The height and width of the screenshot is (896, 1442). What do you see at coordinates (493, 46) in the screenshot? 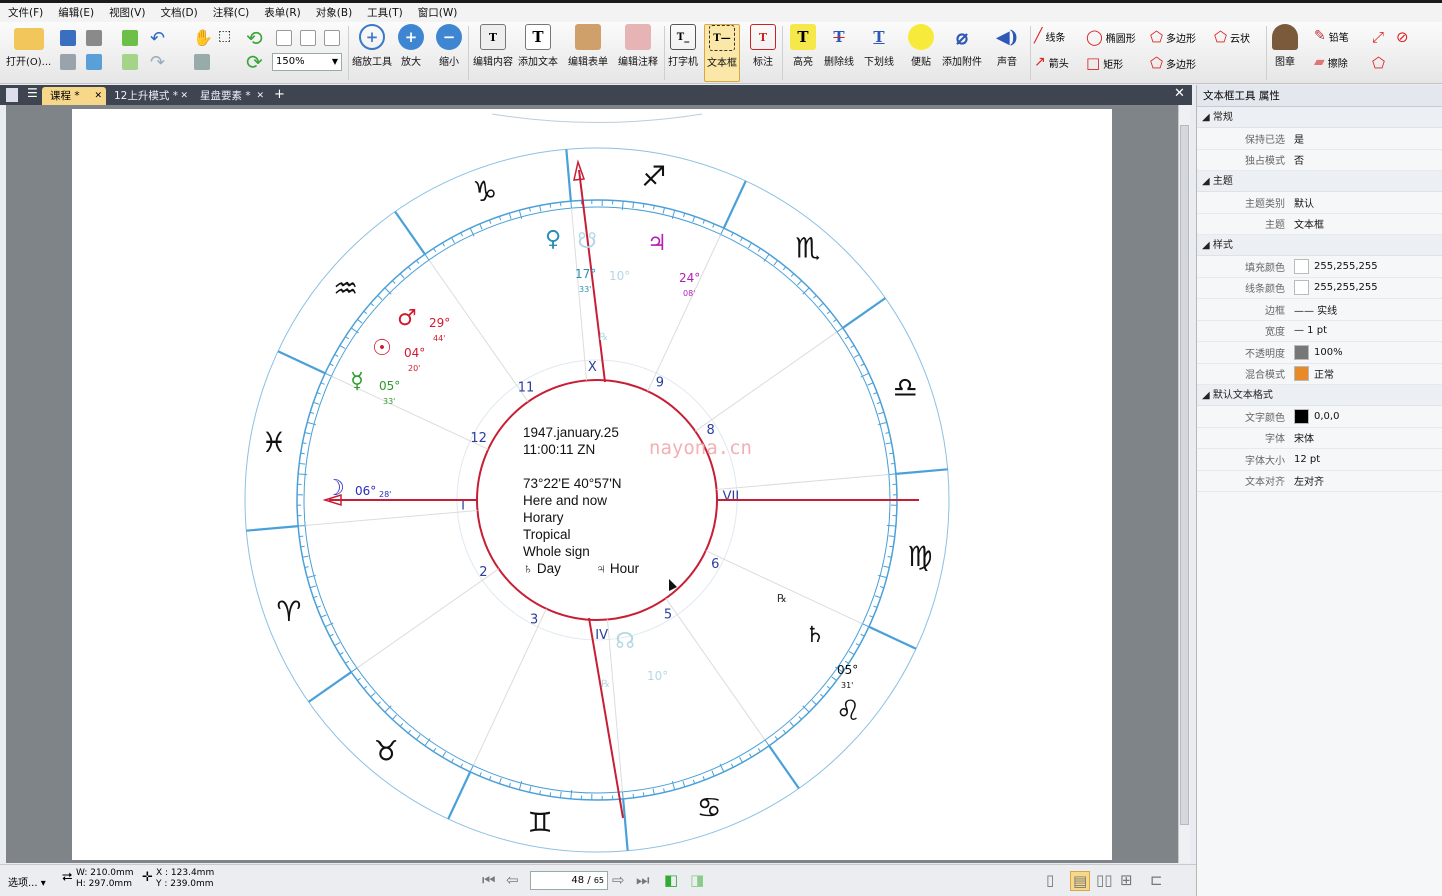
I see `edit-content-button: T 编辑内容` at bounding box center [493, 46].